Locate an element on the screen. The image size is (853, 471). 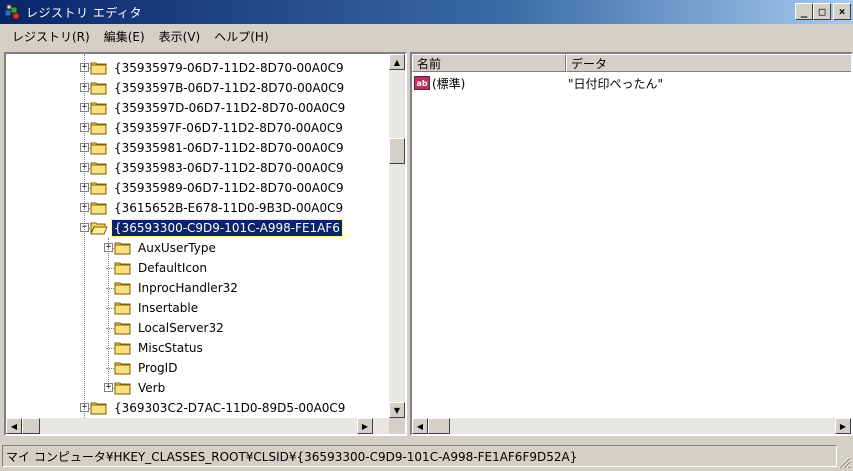
close-button: × is located at coordinates (842, 11).